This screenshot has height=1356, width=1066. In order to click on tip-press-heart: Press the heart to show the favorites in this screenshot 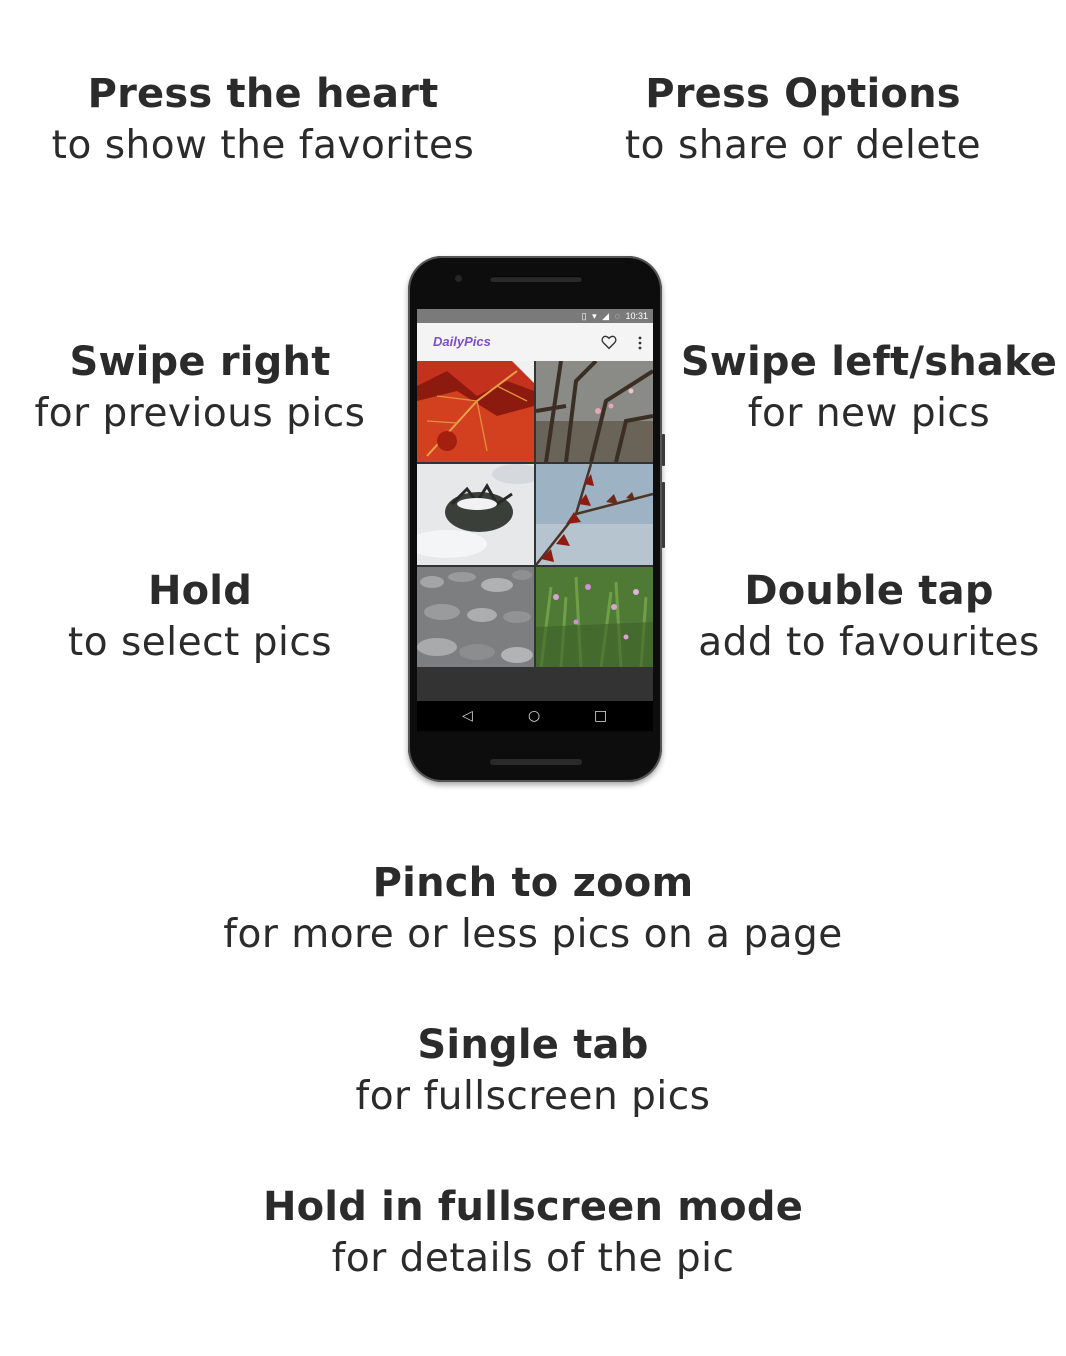, I will do `click(263, 120)`.